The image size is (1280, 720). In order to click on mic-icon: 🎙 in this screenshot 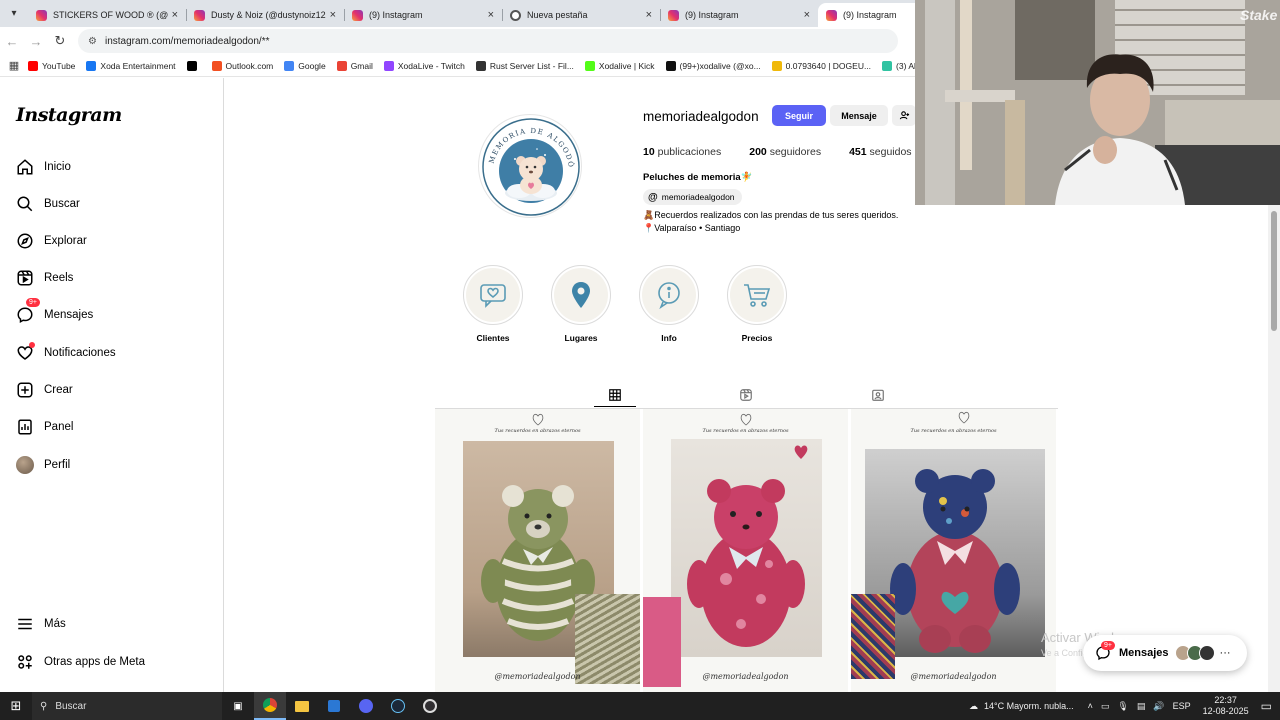, I will do `click(1122, 706)`.